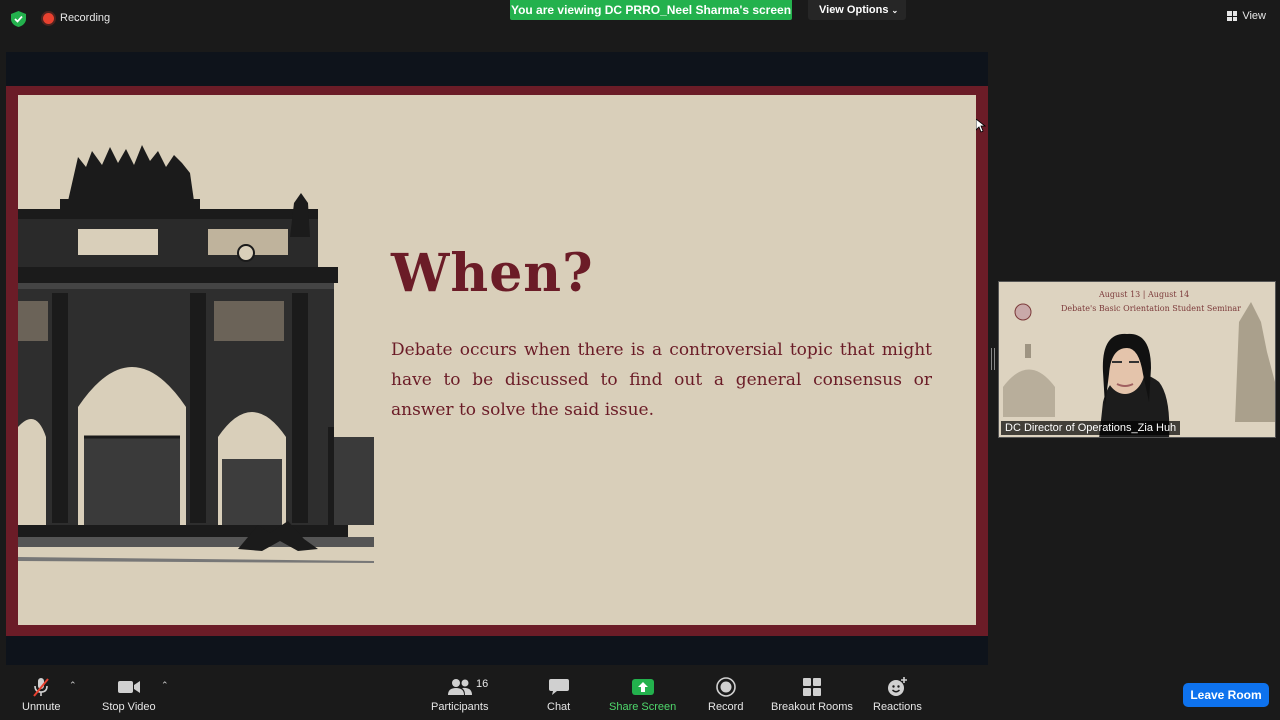 Image resolution: width=1280 pixels, height=720 pixels. What do you see at coordinates (1254, 16) in the screenshot?
I see `view-label: View` at bounding box center [1254, 16].